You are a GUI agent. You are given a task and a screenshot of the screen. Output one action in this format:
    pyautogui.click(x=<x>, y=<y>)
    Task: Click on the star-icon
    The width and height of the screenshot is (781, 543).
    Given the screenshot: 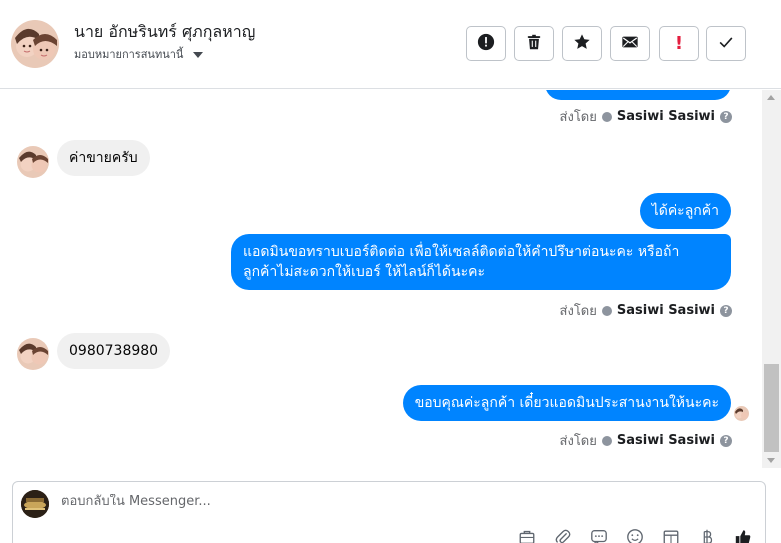 What is the action you would take?
    pyautogui.click(x=582, y=44)
    